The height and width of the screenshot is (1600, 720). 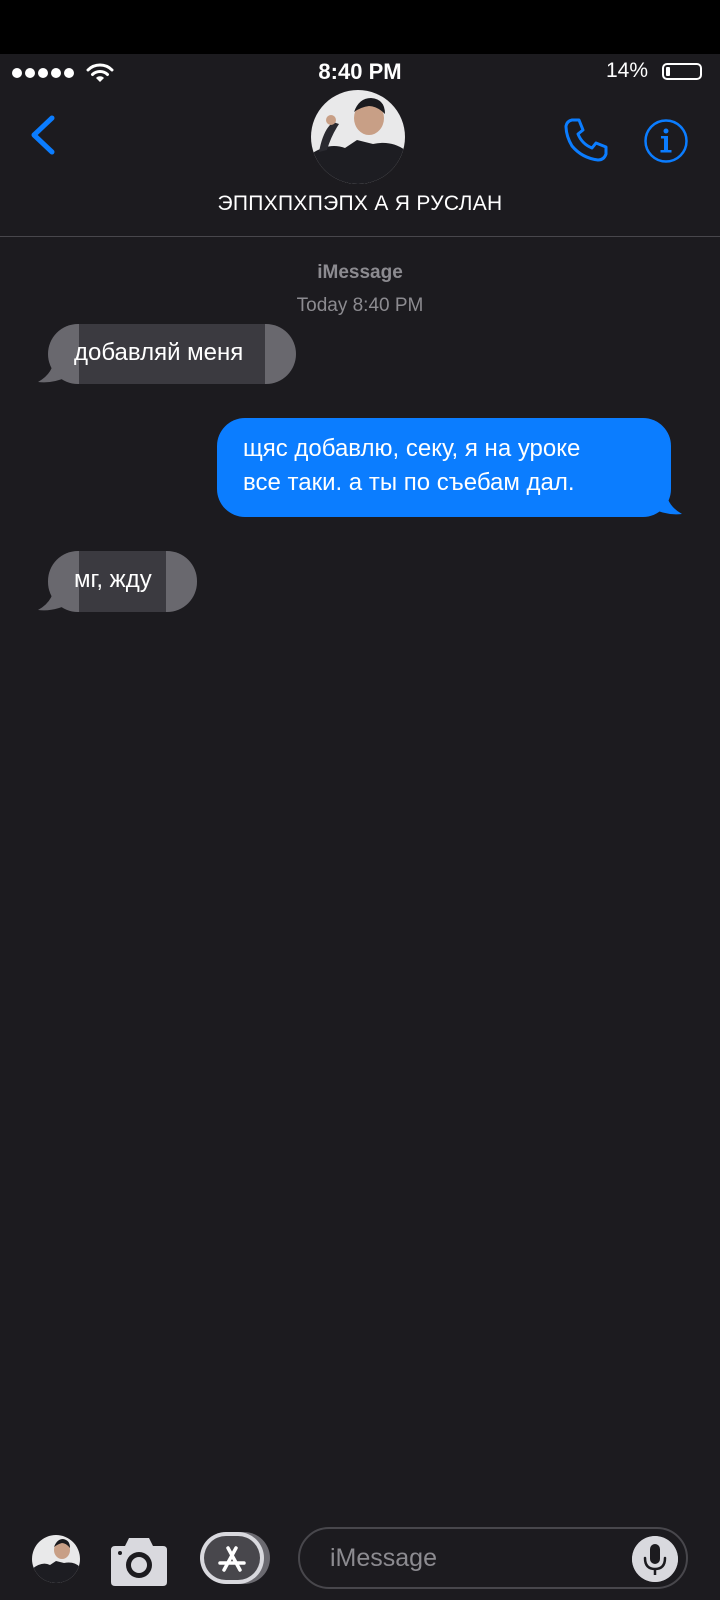 I want to click on message-line: все таки. а ты по съебам дал., so click(x=409, y=482).